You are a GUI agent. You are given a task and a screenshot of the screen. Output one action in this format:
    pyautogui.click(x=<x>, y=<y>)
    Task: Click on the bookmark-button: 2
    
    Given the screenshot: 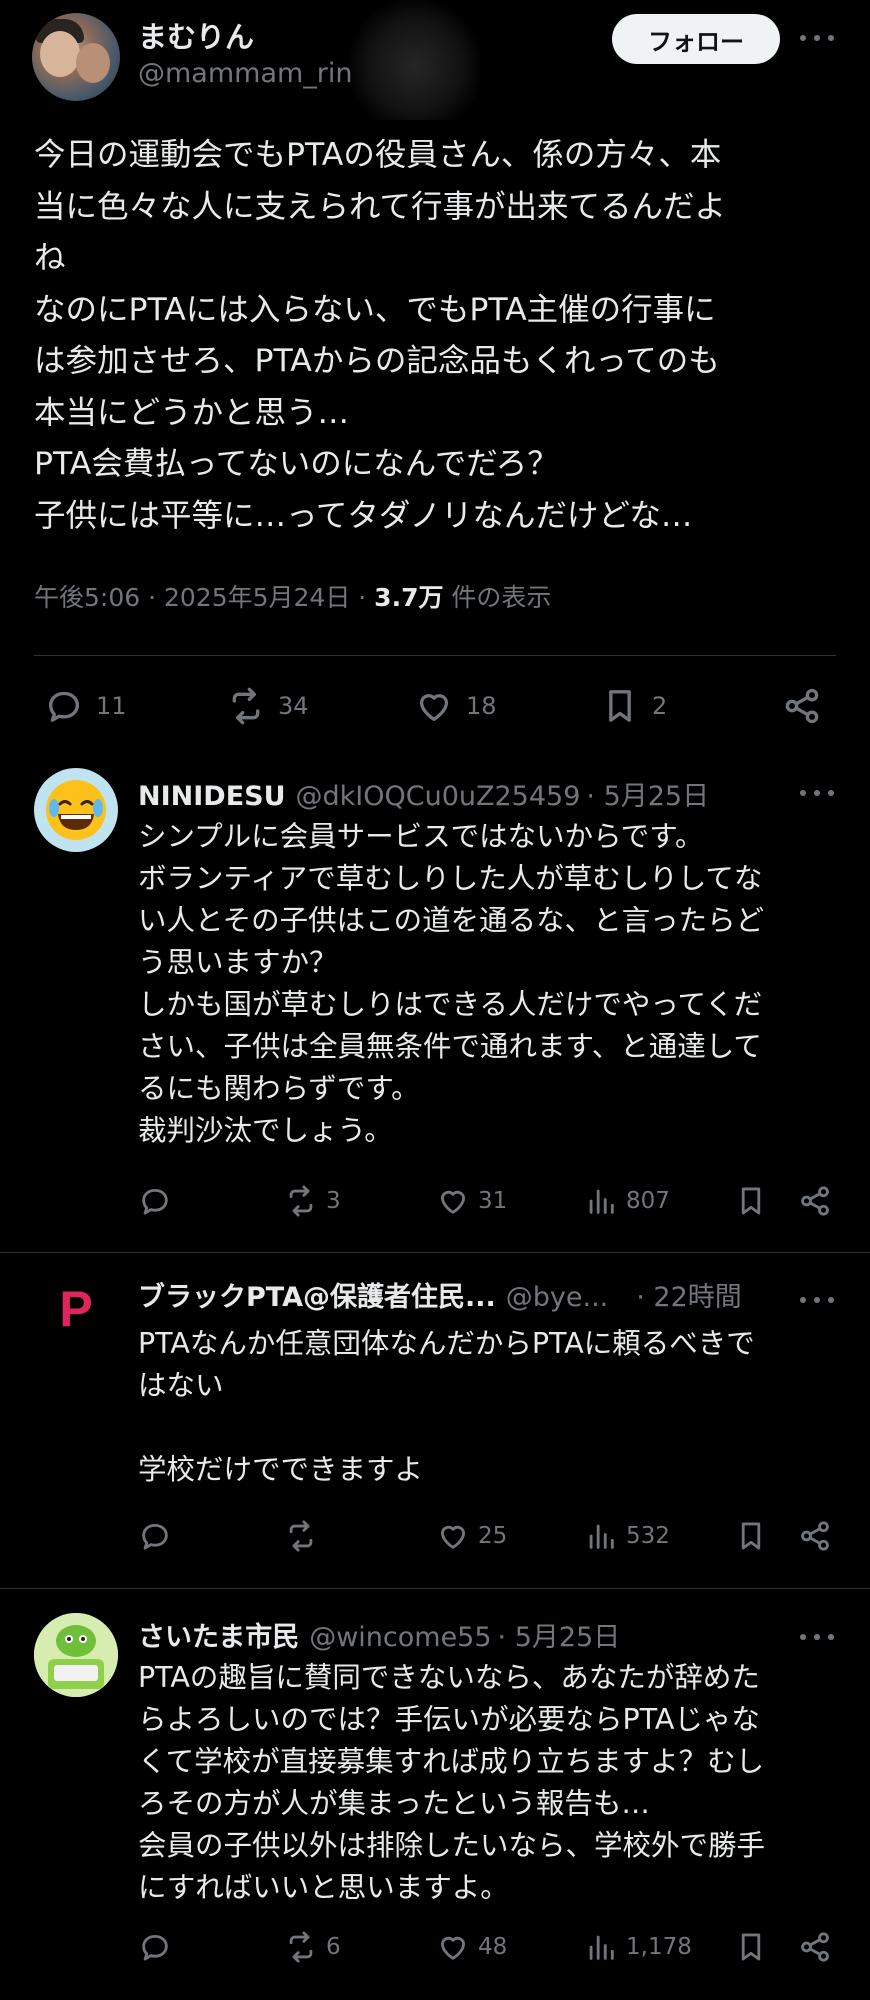 What is the action you would take?
    pyautogui.click(x=633, y=706)
    